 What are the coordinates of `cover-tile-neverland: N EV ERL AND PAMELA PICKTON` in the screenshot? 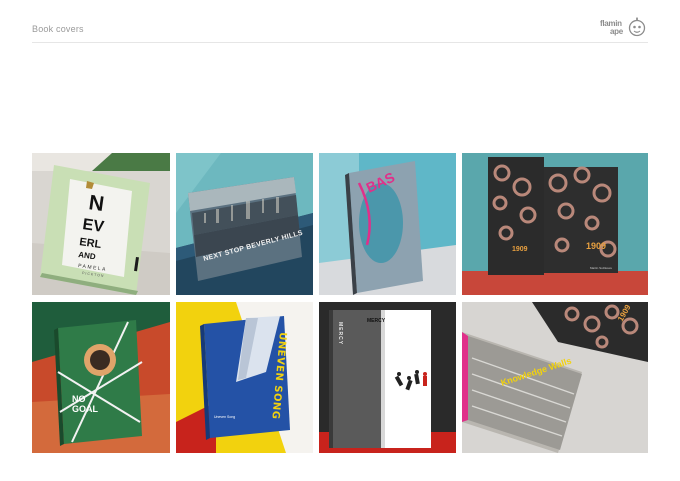 It's located at (101, 224).